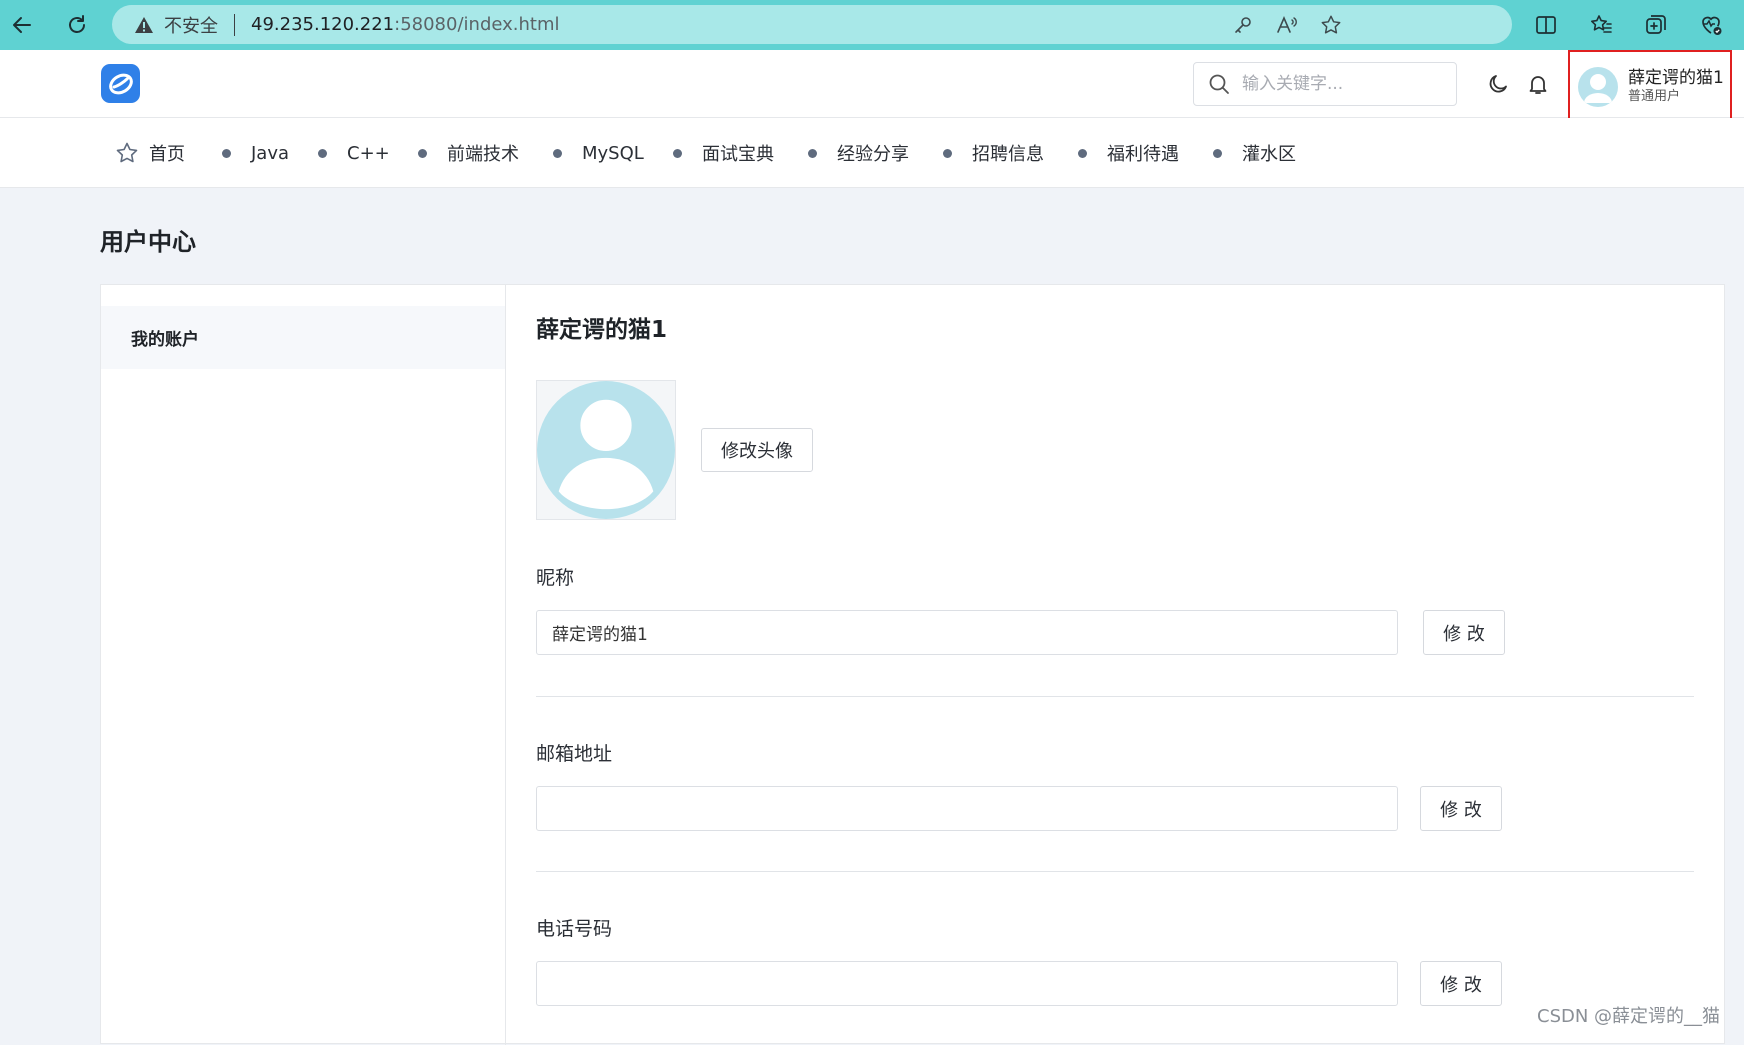  What do you see at coordinates (1342, 84) in the screenshot?
I see `search-input` at bounding box center [1342, 84].